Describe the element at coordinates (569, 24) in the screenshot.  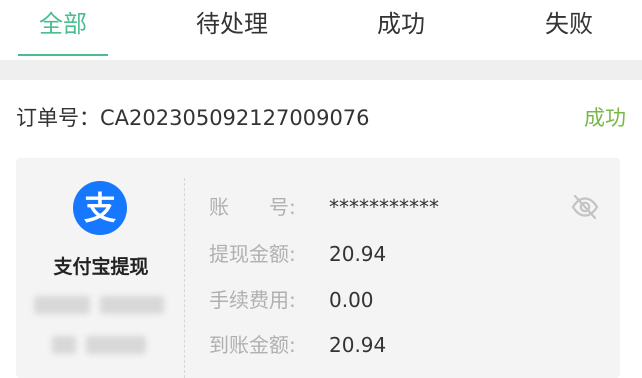
I see `tab-failed: 失败` at that location.